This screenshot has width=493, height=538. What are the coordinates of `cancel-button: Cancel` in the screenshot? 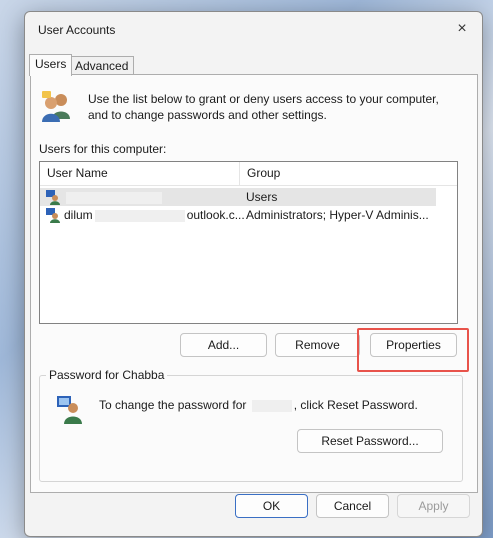 It's located at (352, 506).